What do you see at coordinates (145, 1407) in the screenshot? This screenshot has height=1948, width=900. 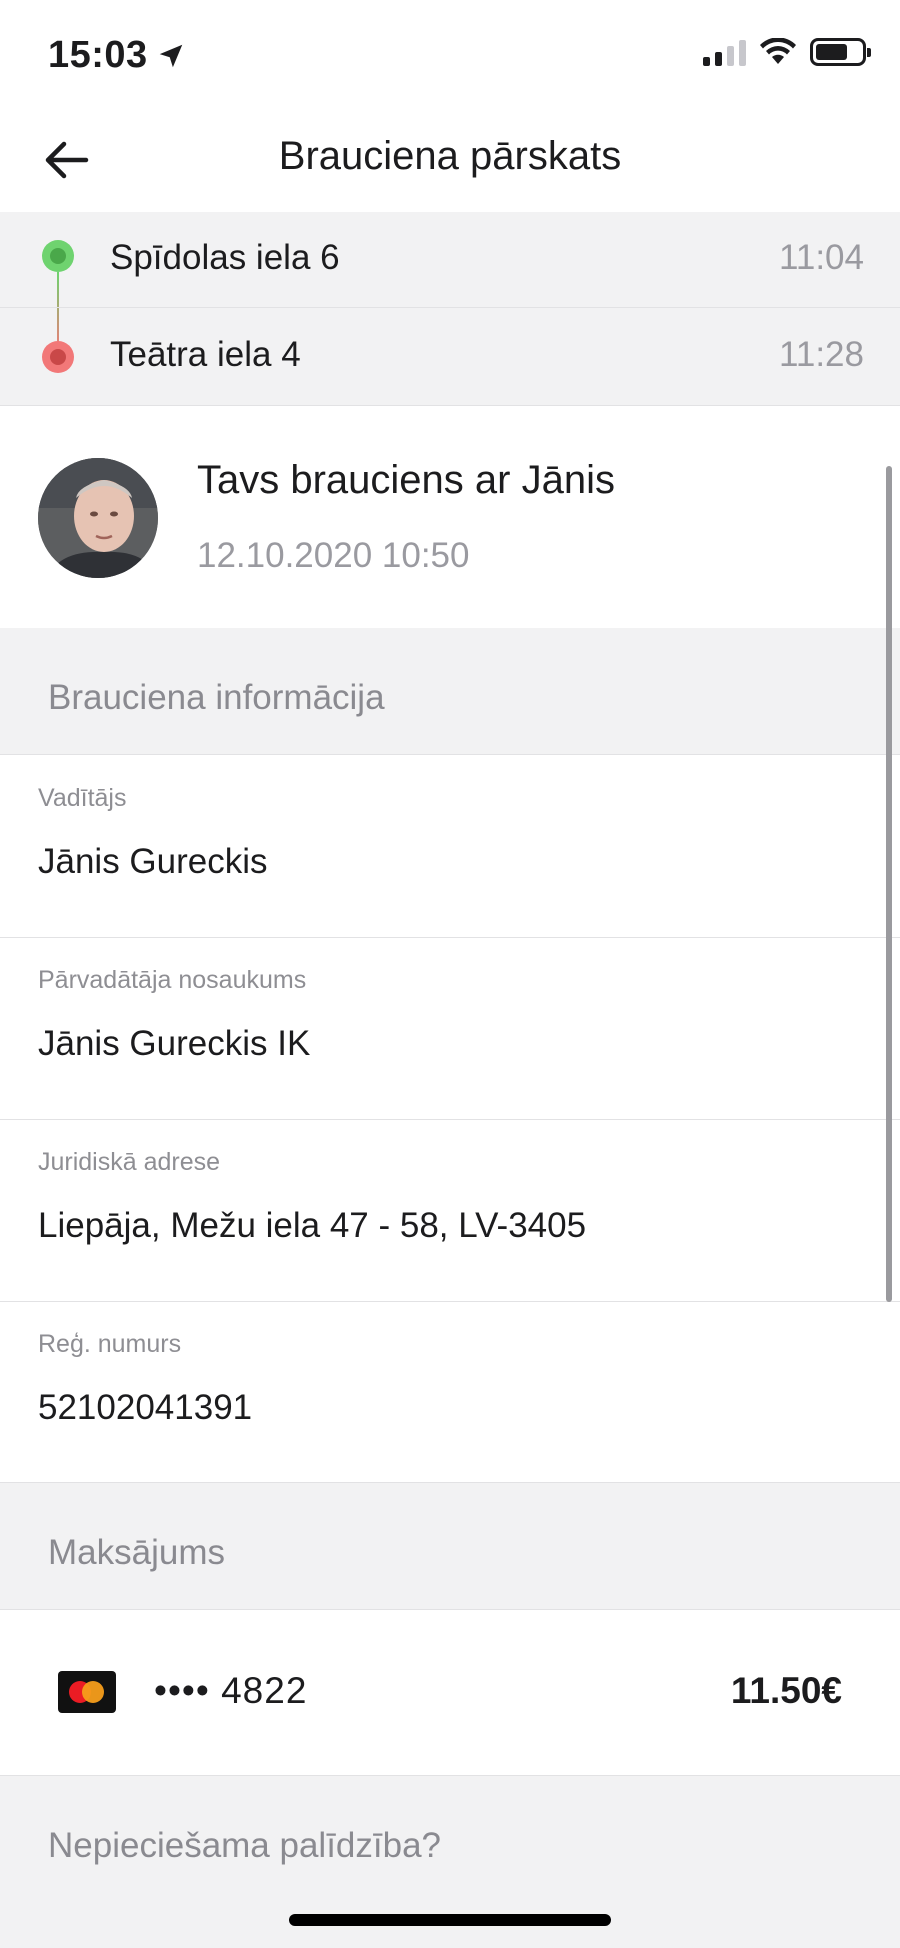 I see `info-value: 52102041391` at bounding box center [145, 1407].